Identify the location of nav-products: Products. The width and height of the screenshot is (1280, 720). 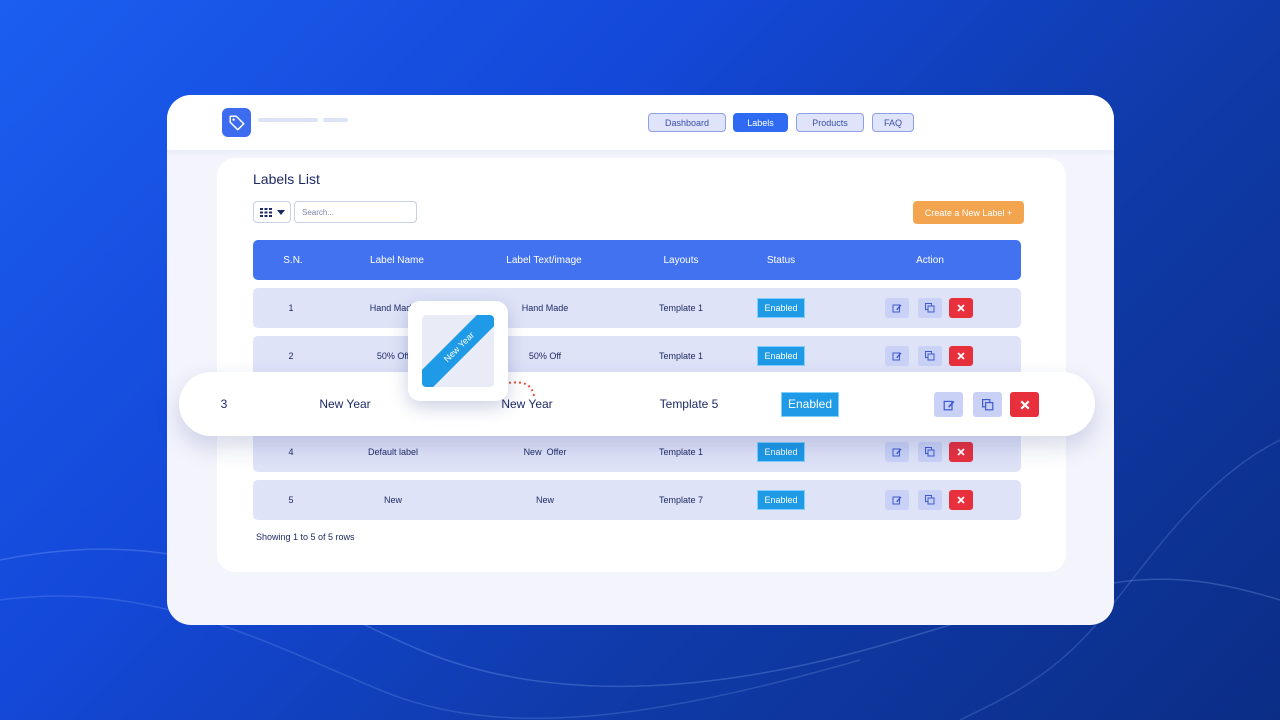
(830, 122).